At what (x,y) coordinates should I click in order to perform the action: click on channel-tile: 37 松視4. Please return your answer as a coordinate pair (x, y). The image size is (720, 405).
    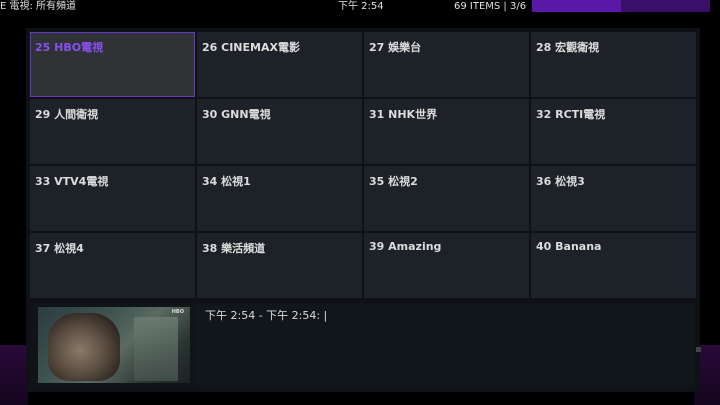
    Looking at the image, I should click on (112, 265).